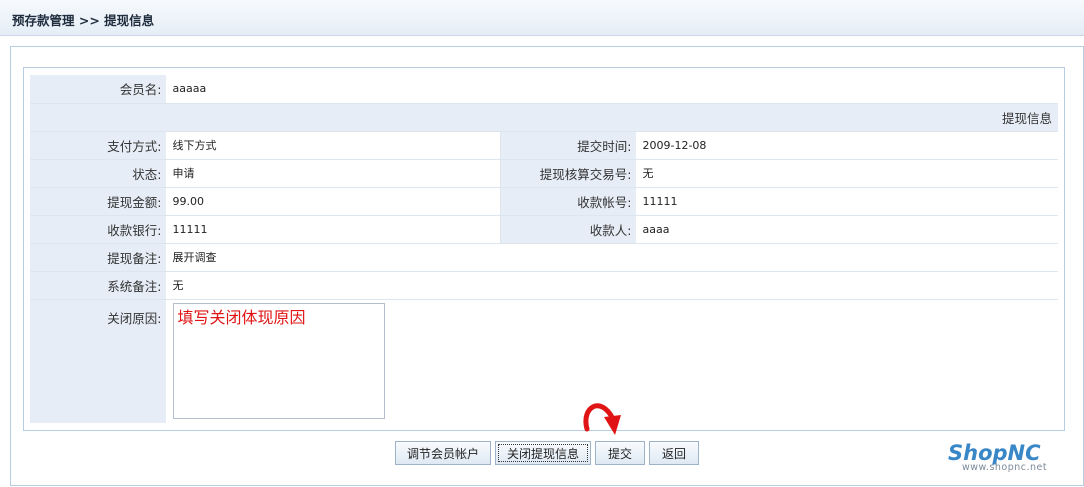 Image resolution: width=1084 pixels, height=487 pixels. What do you see at coordinates (674, 453) in the screenshot?
I see `back-button: 返回` at bounding box center [674, 453].